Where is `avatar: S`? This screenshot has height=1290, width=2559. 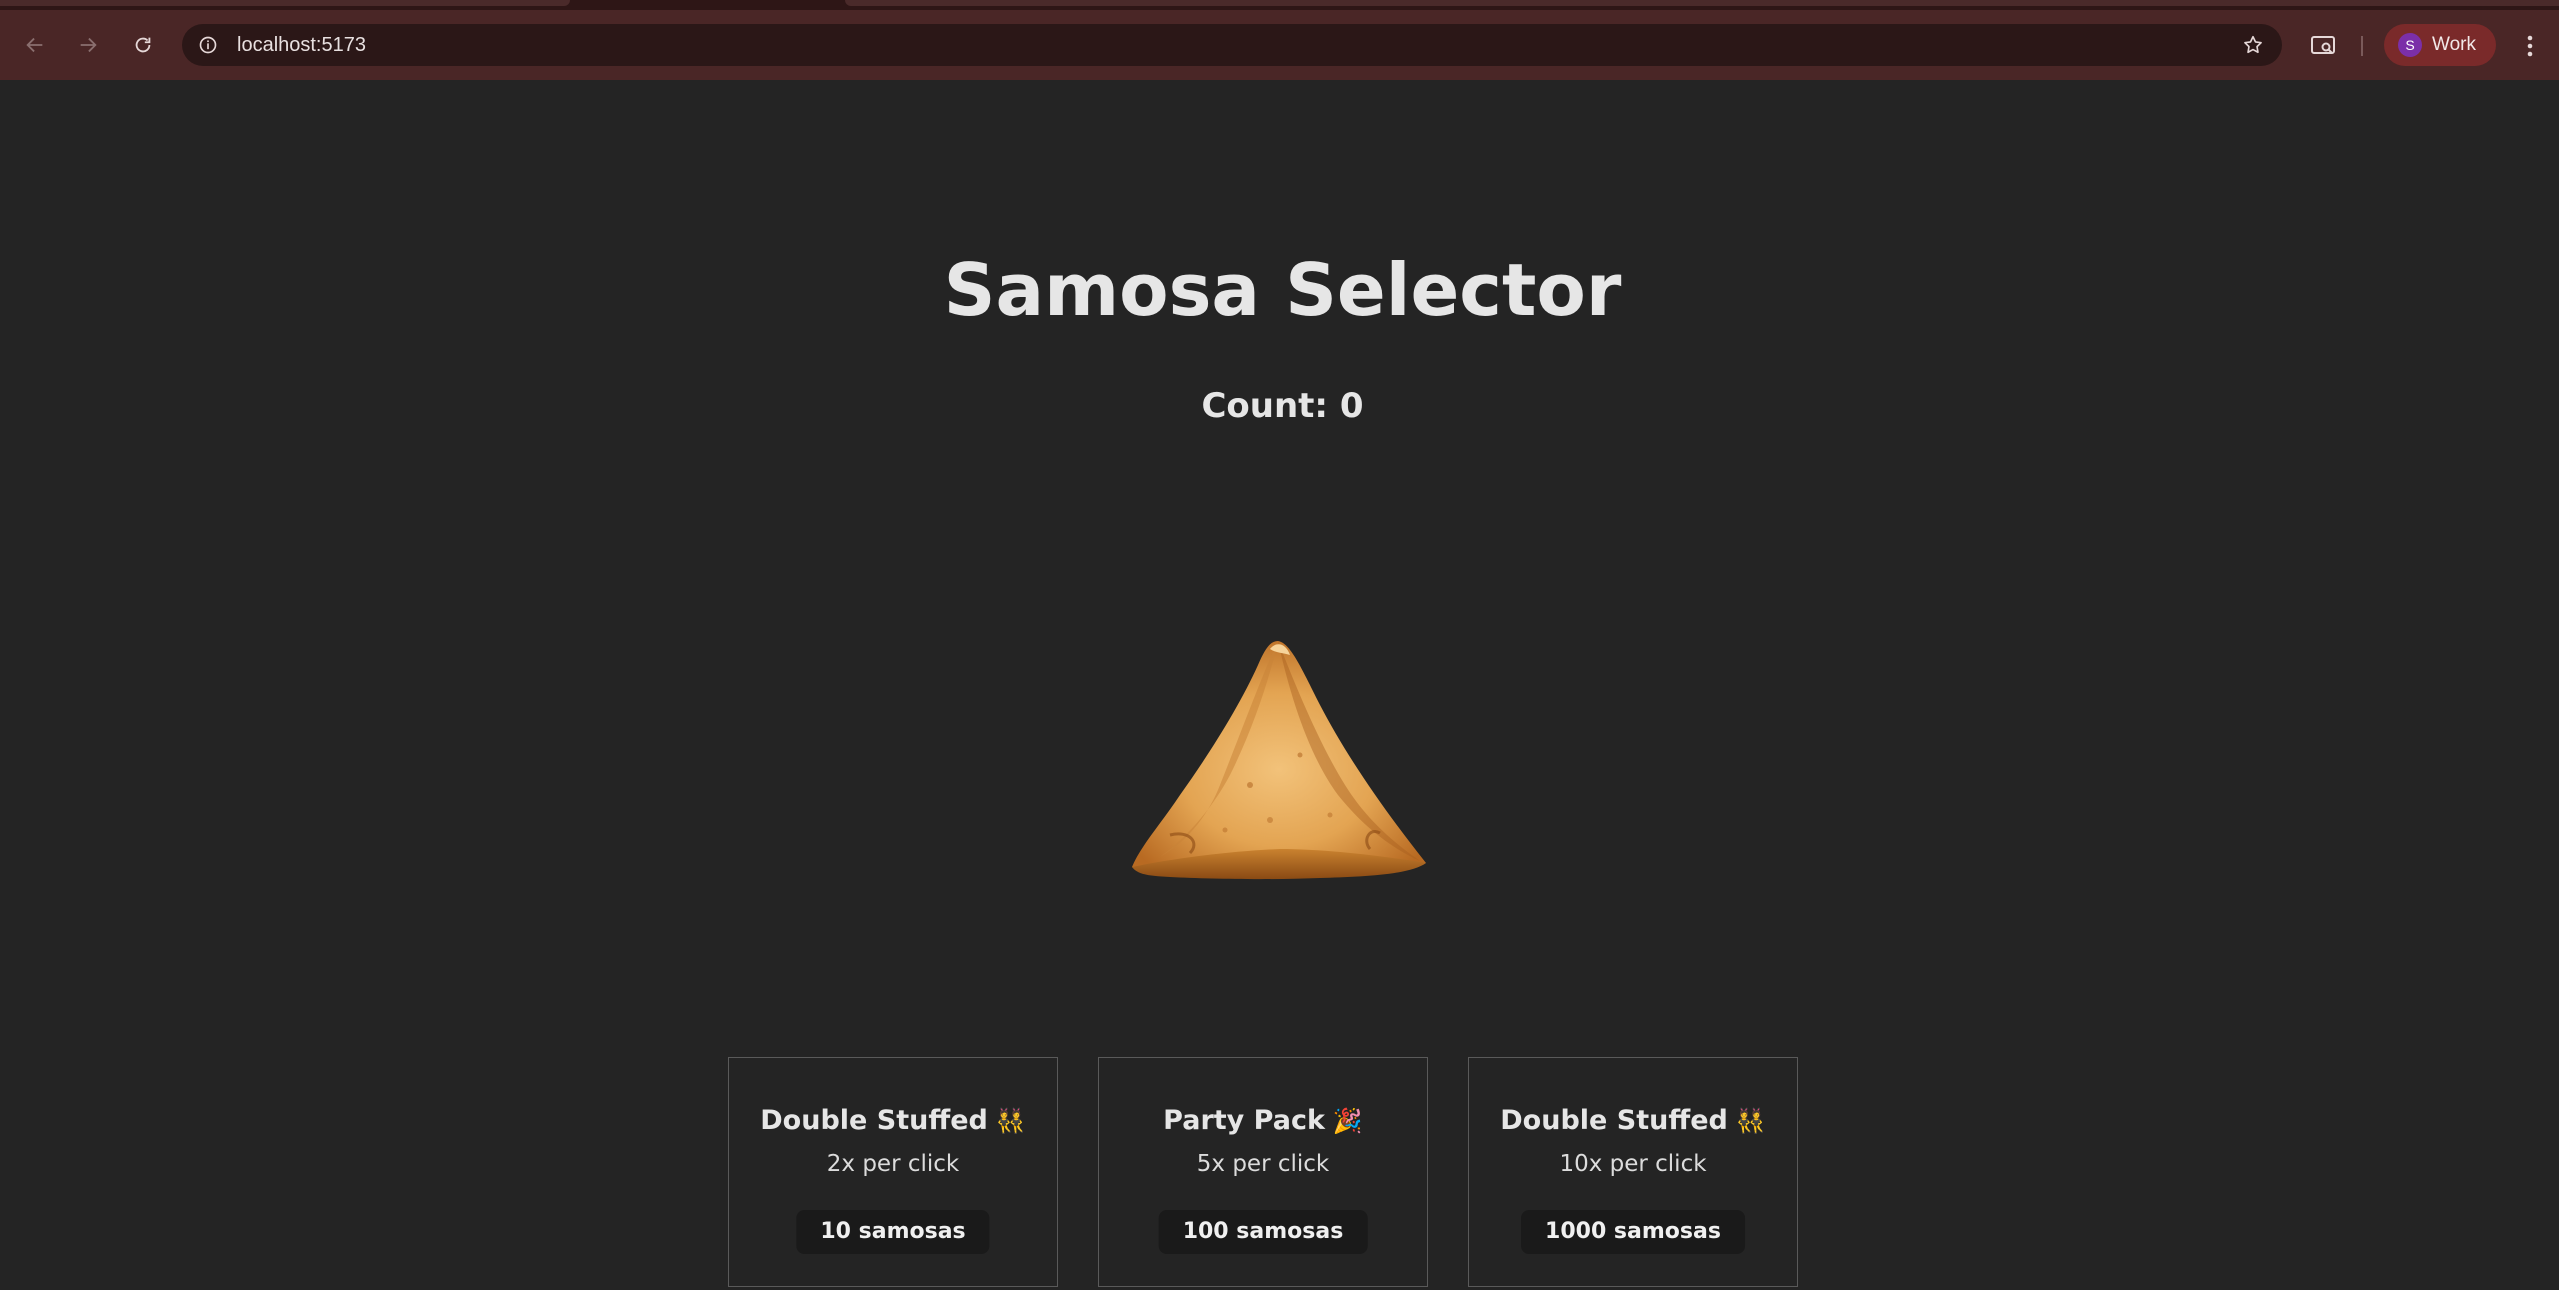 avatar: S is located at coordinates (2410, 45).